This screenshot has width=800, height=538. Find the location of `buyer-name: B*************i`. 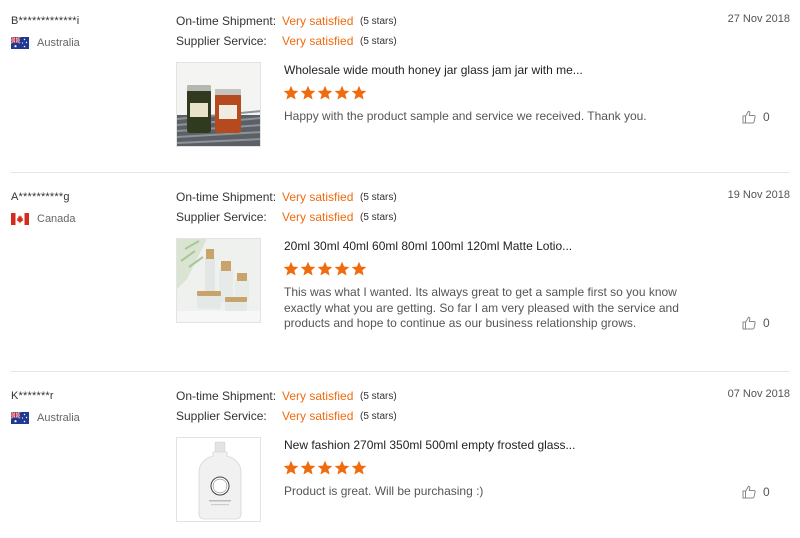

buyer-name: B*************i is located at coordinates (45, 21).